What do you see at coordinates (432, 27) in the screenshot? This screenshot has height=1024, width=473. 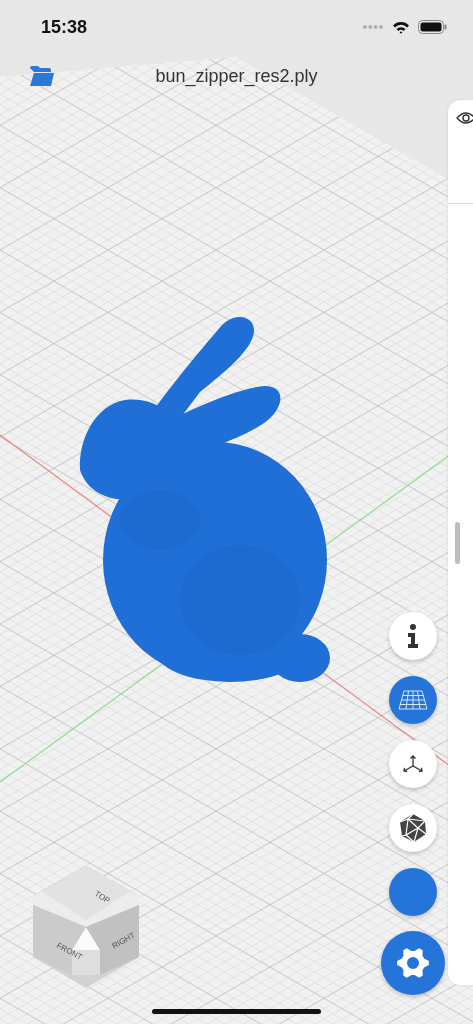 I see `battery-icon` at bounding box center [432, 27].